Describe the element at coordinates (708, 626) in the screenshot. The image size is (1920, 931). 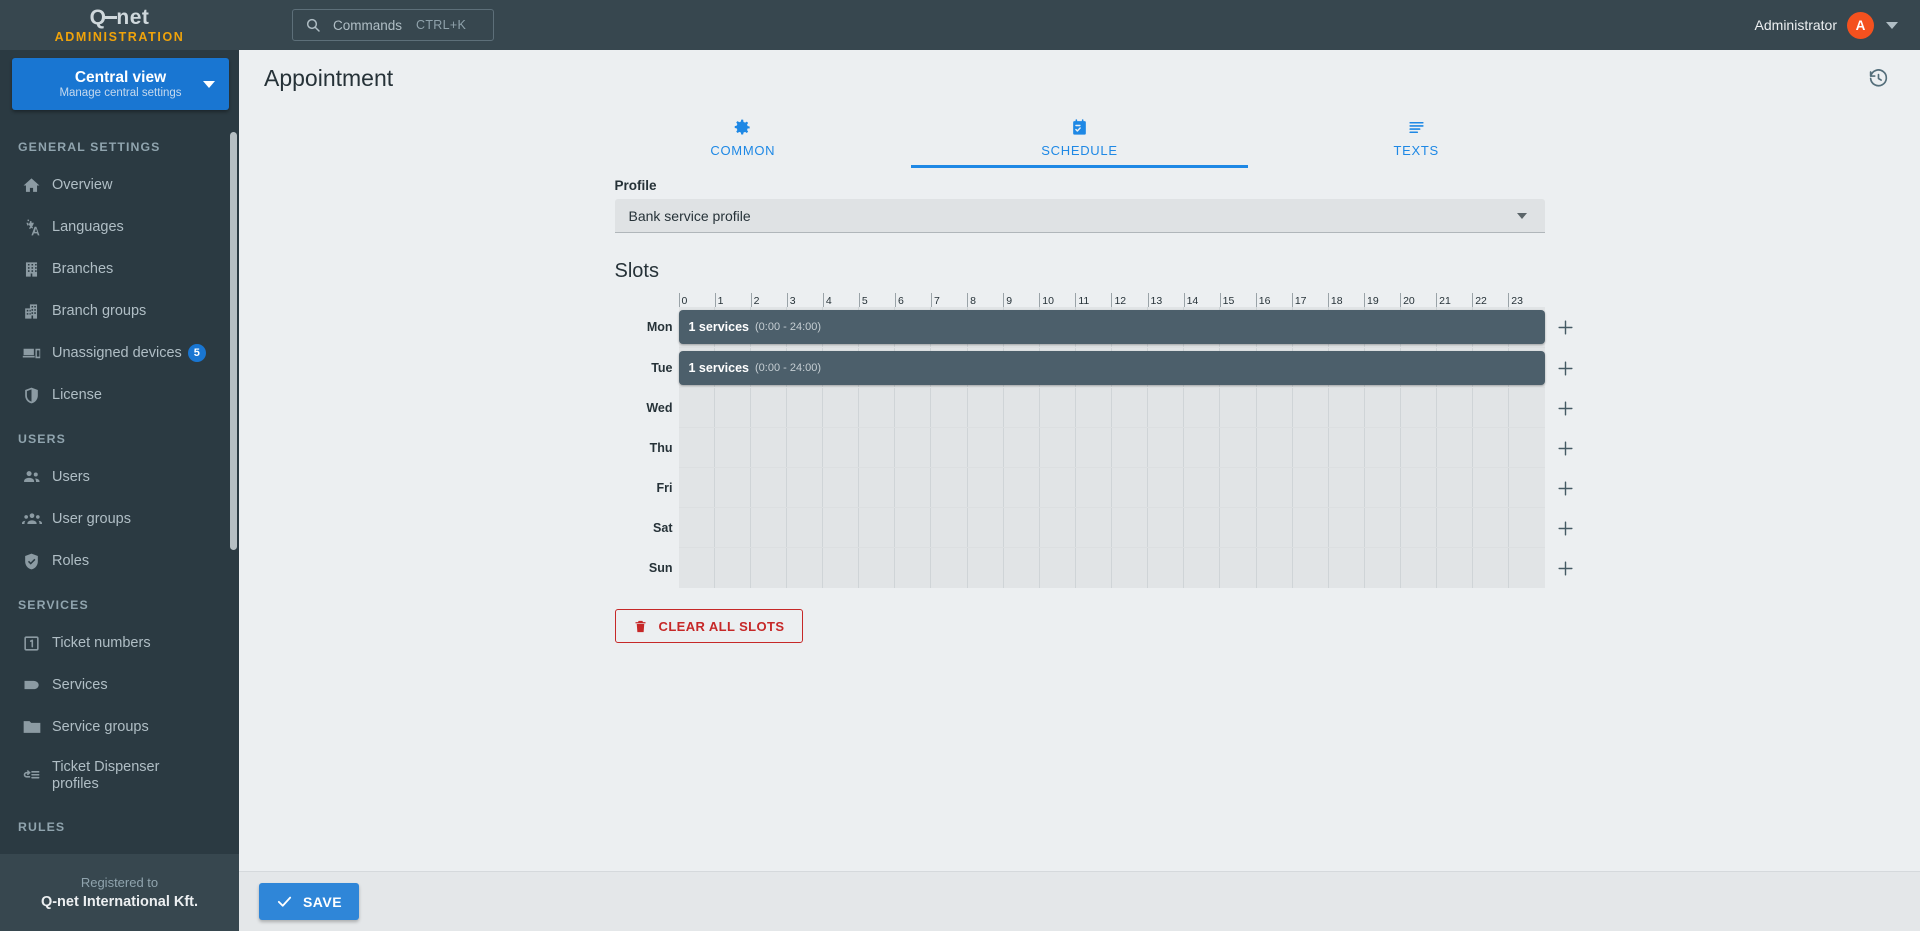
I see `clear-all-slots-button: CLEAR ALL SLOTS` at that location.